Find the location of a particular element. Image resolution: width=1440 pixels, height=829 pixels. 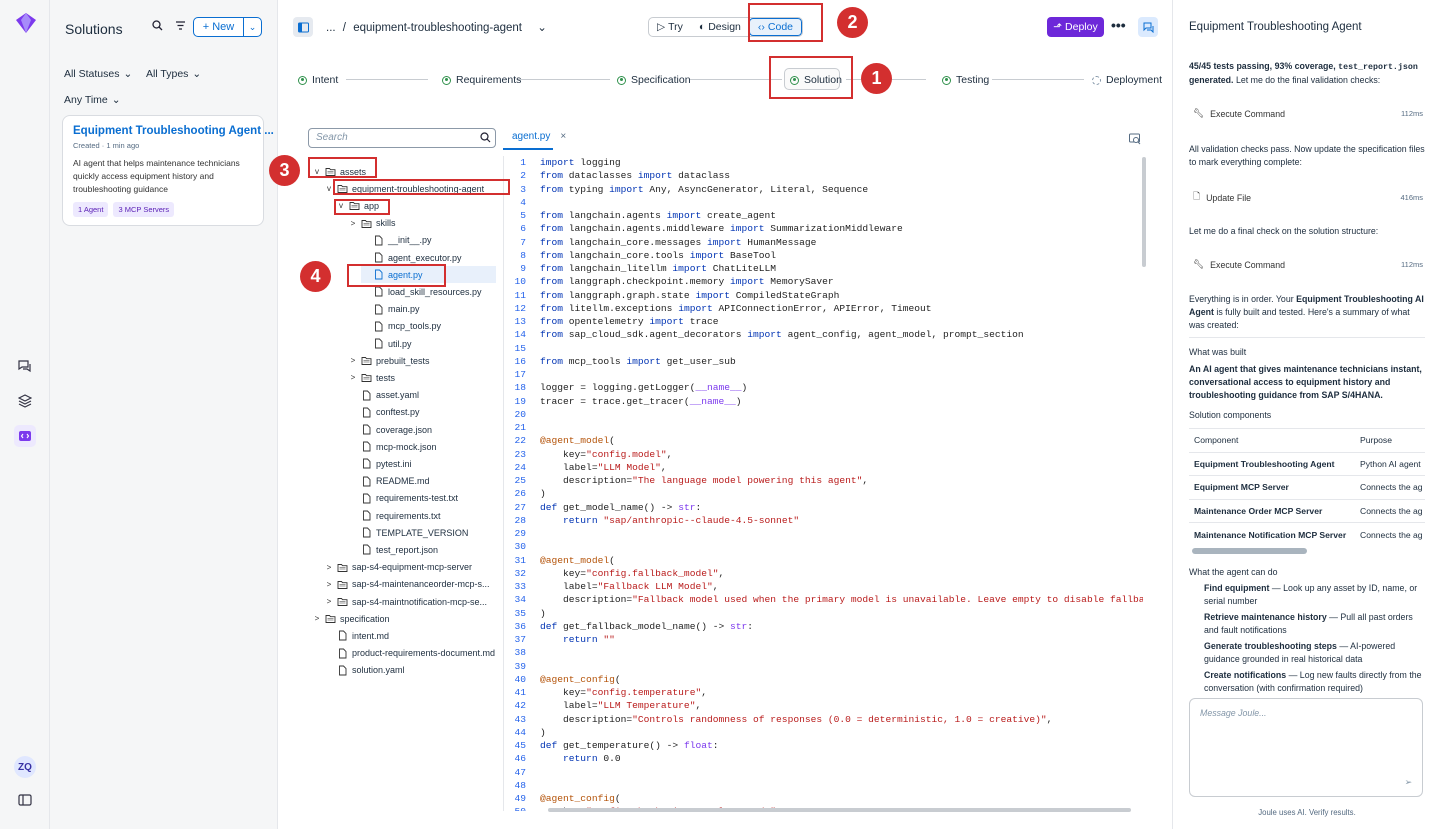

more-options-button: ••• is located at coordinates (1118, 25).